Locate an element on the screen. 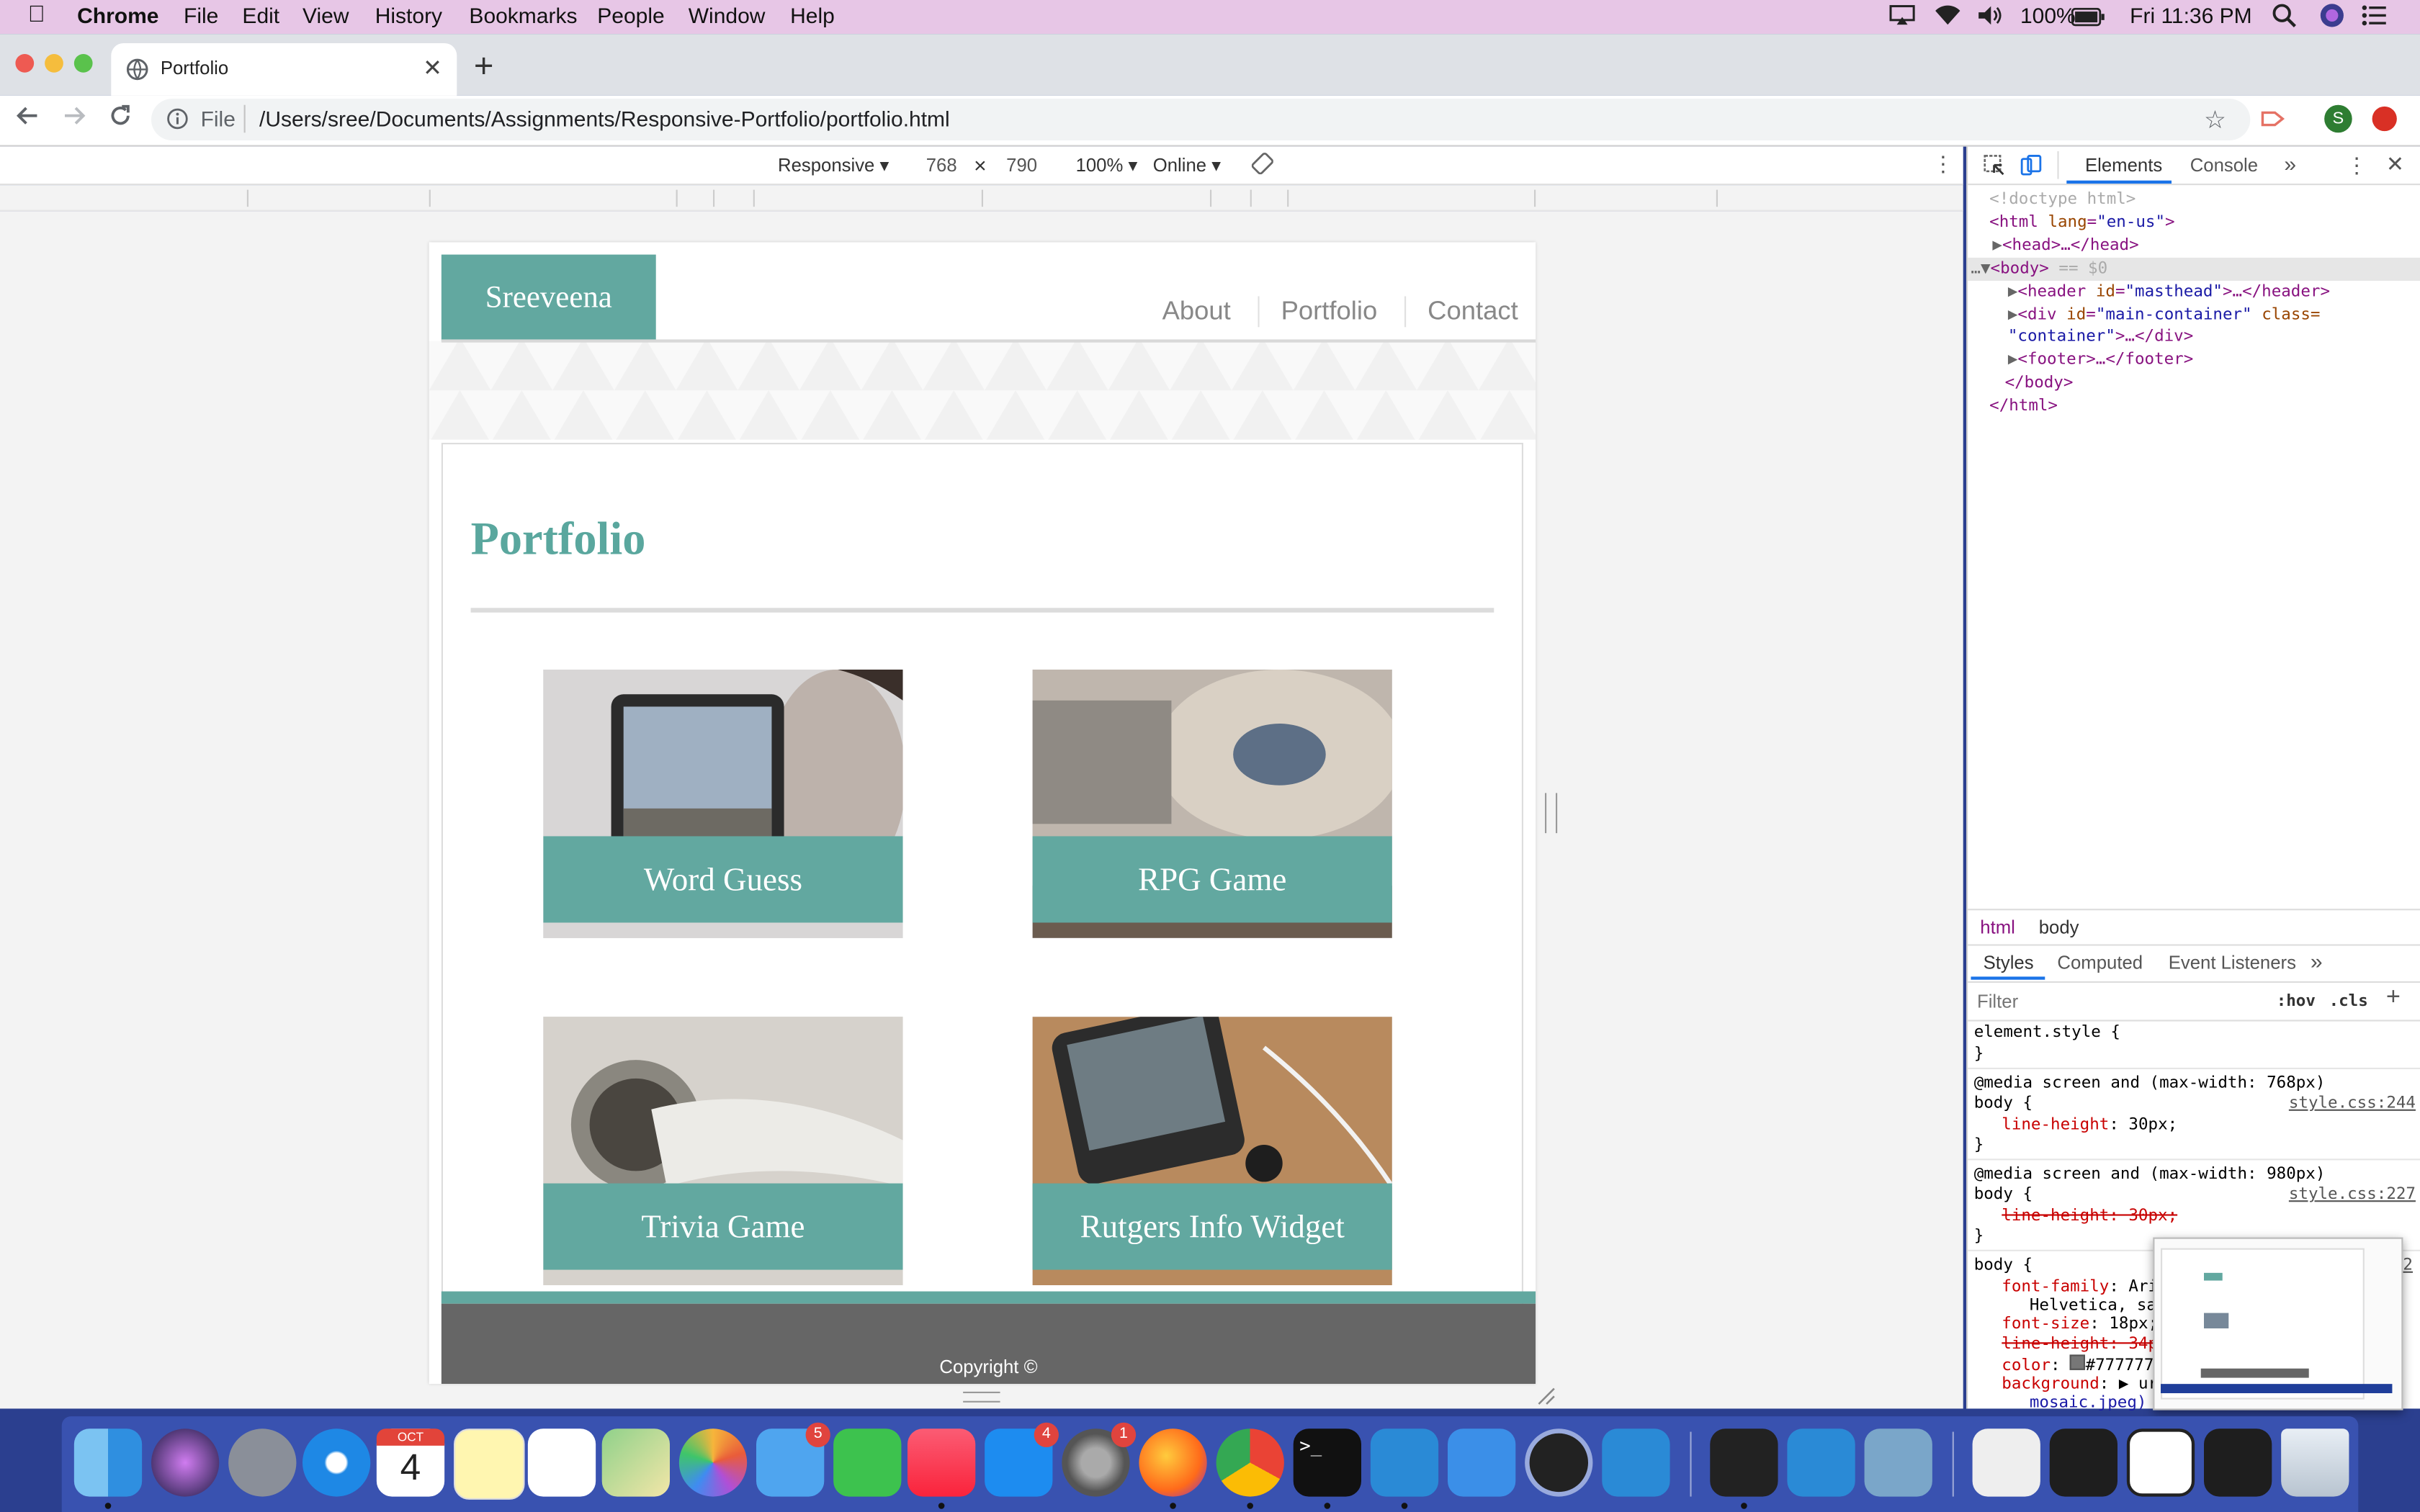  safari-icon is located at coordinates (336, 1462).